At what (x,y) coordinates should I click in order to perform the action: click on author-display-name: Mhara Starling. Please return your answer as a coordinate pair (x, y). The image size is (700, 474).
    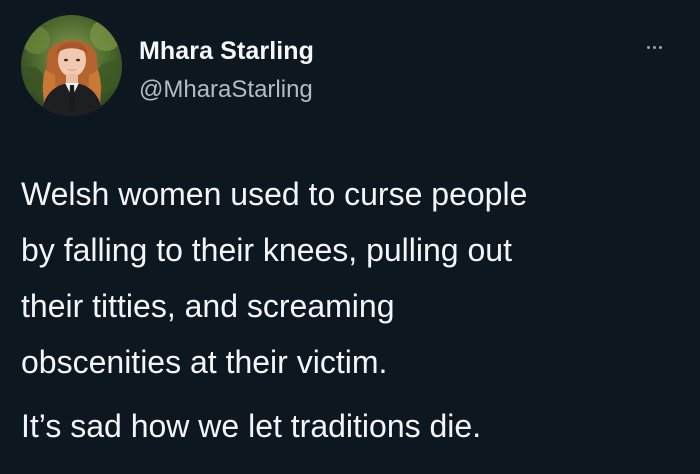
    Looking at the image, I should click on (226, 51).